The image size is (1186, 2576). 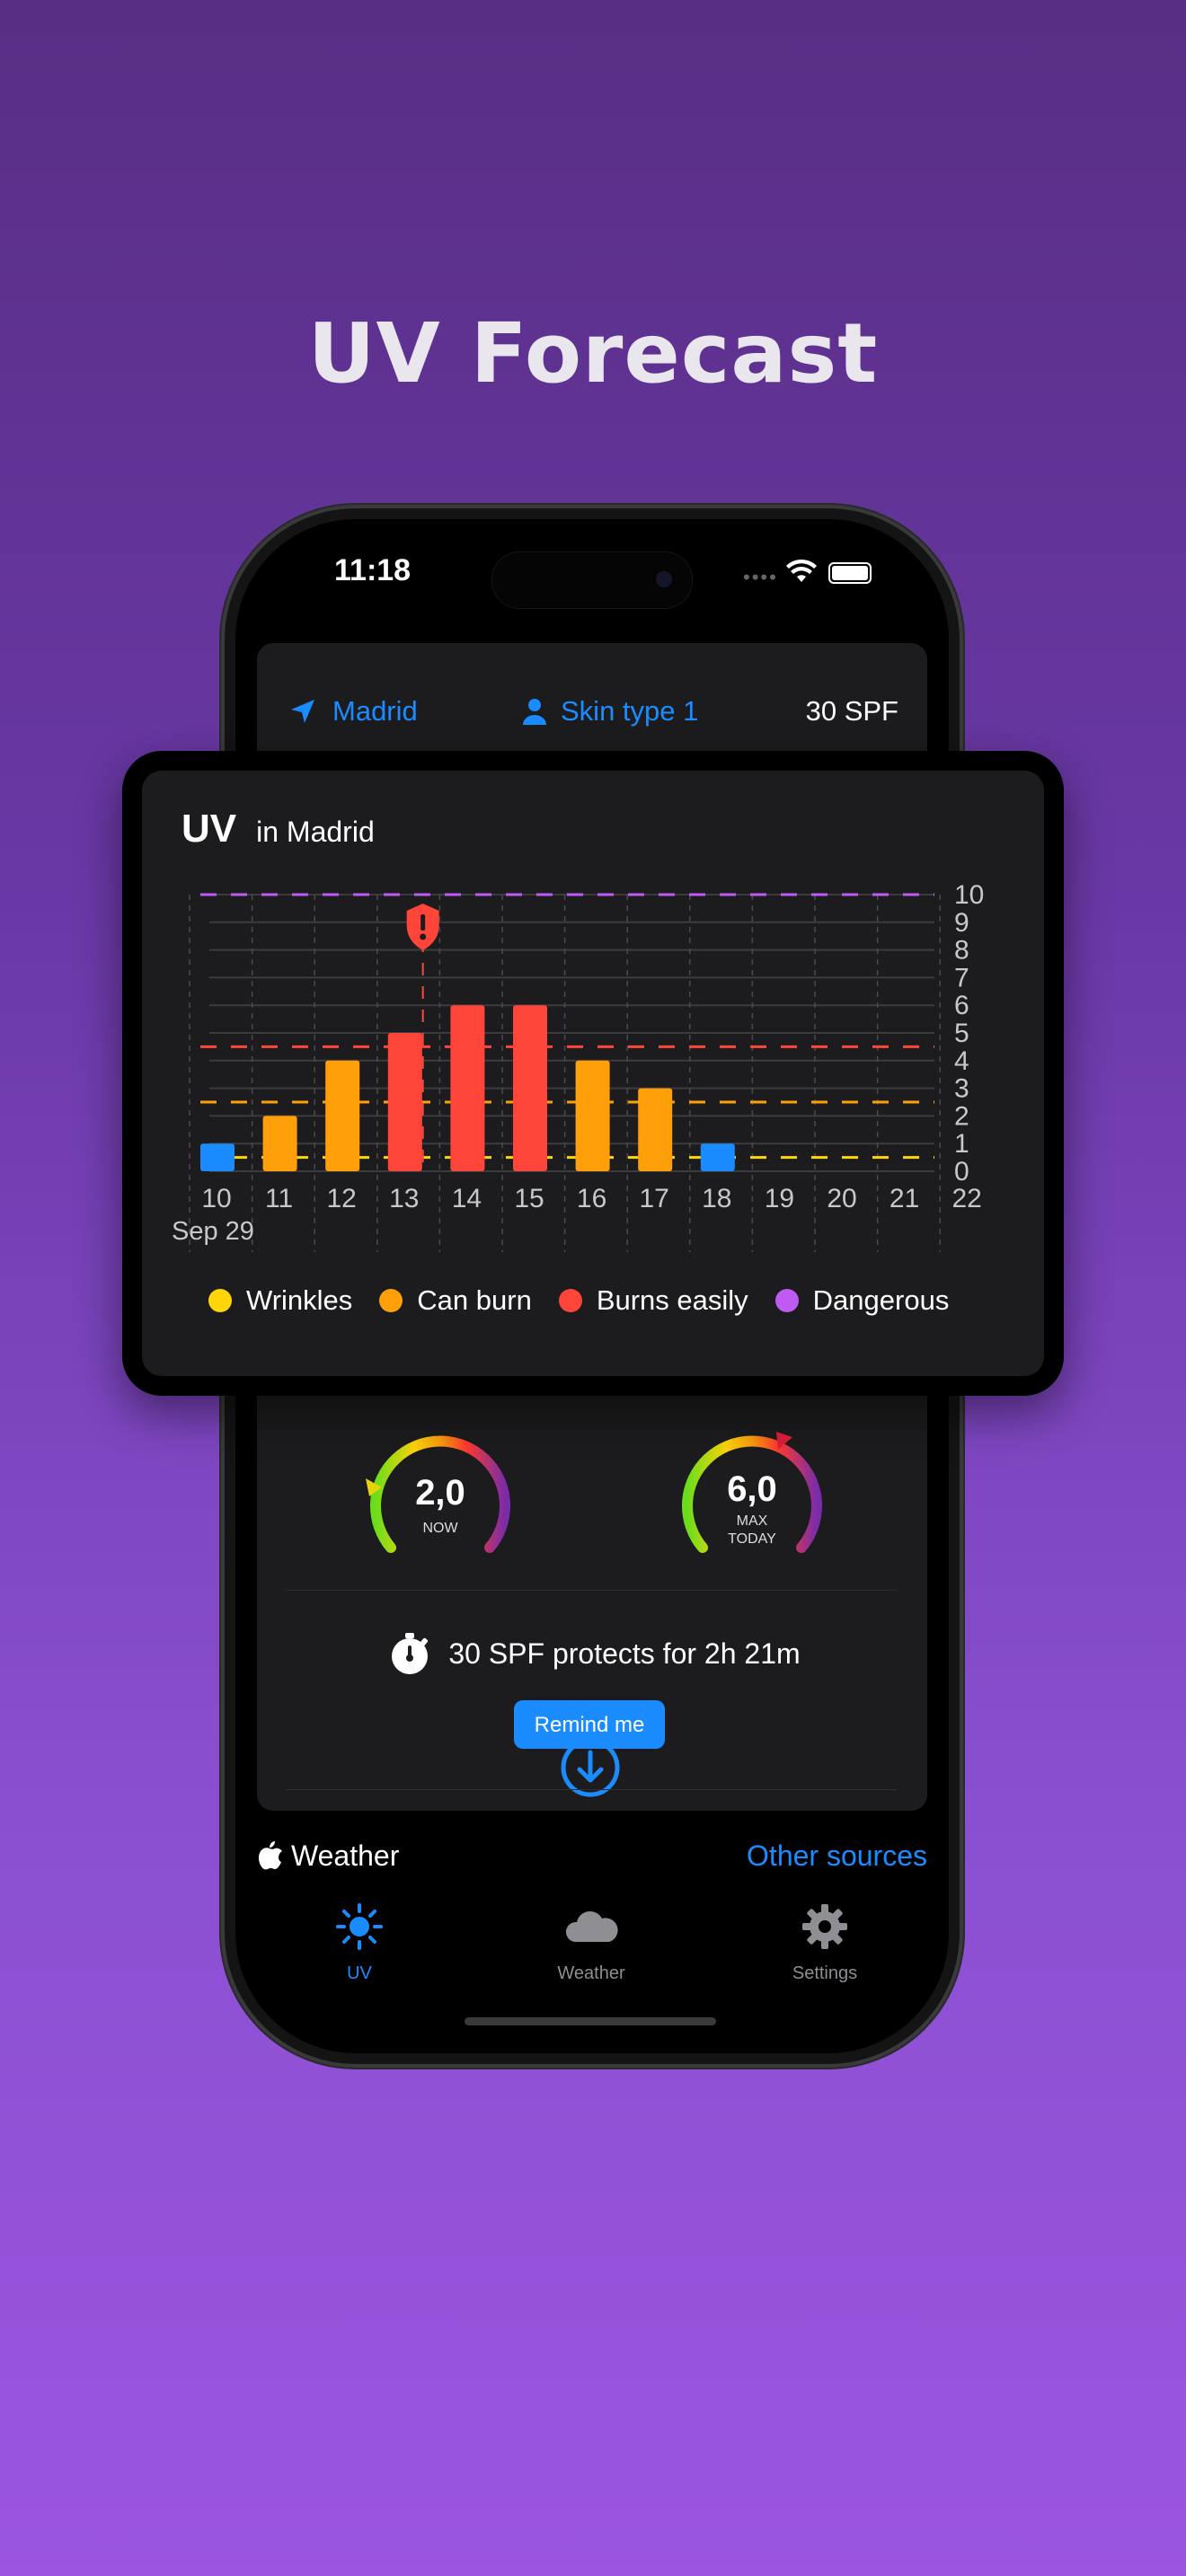 I want to click on apple-logo-icon, so click(x=270, y=1854).